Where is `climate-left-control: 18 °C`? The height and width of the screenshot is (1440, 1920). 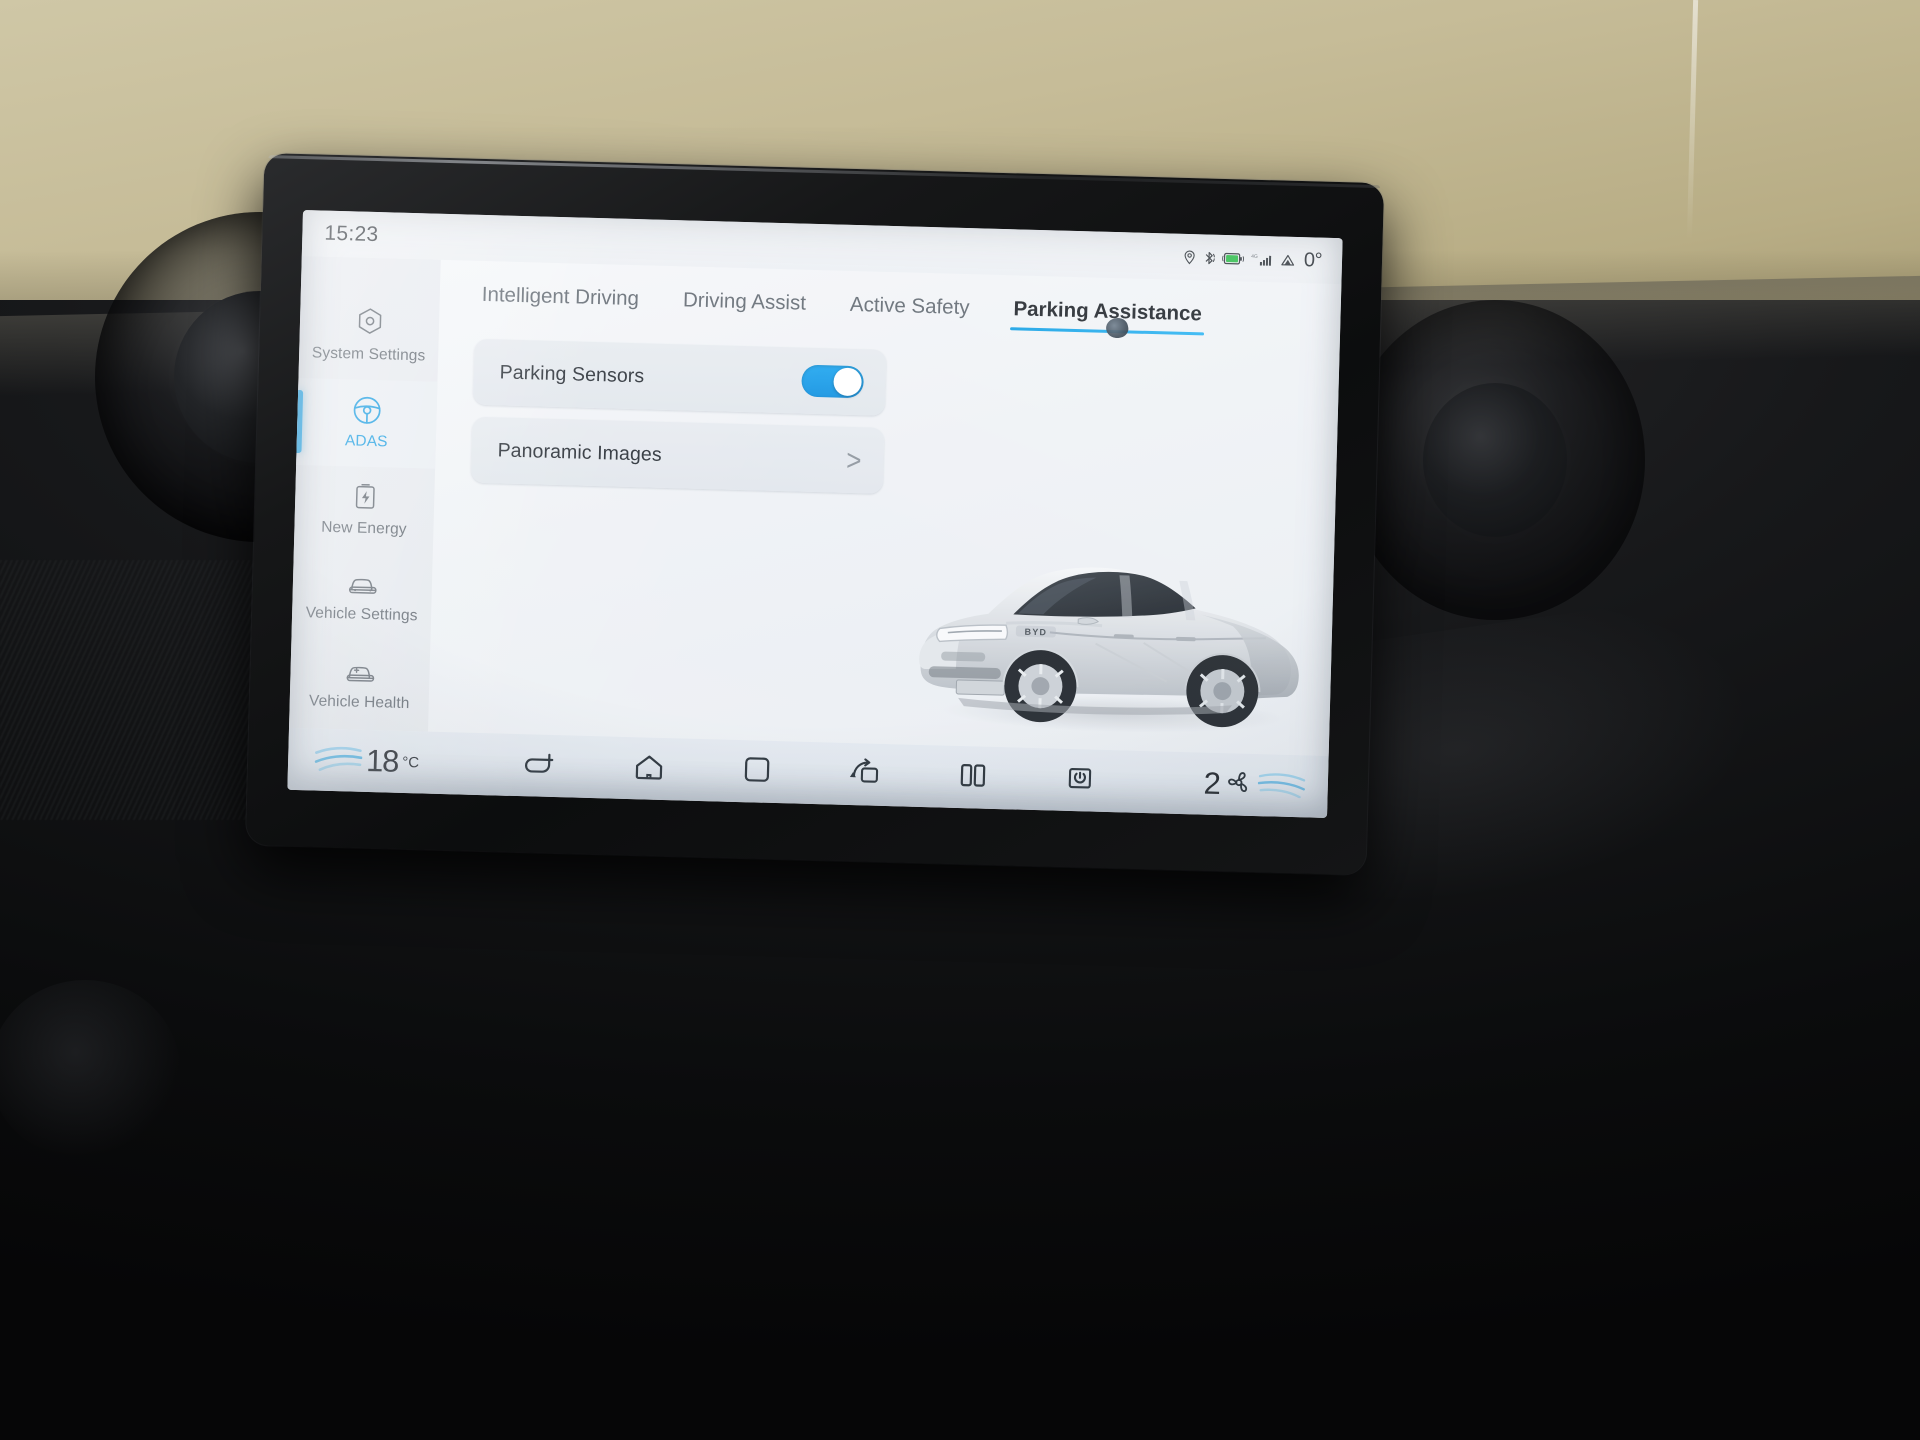 climate-left-control: 18 °C is located at coordinates (365, 760).